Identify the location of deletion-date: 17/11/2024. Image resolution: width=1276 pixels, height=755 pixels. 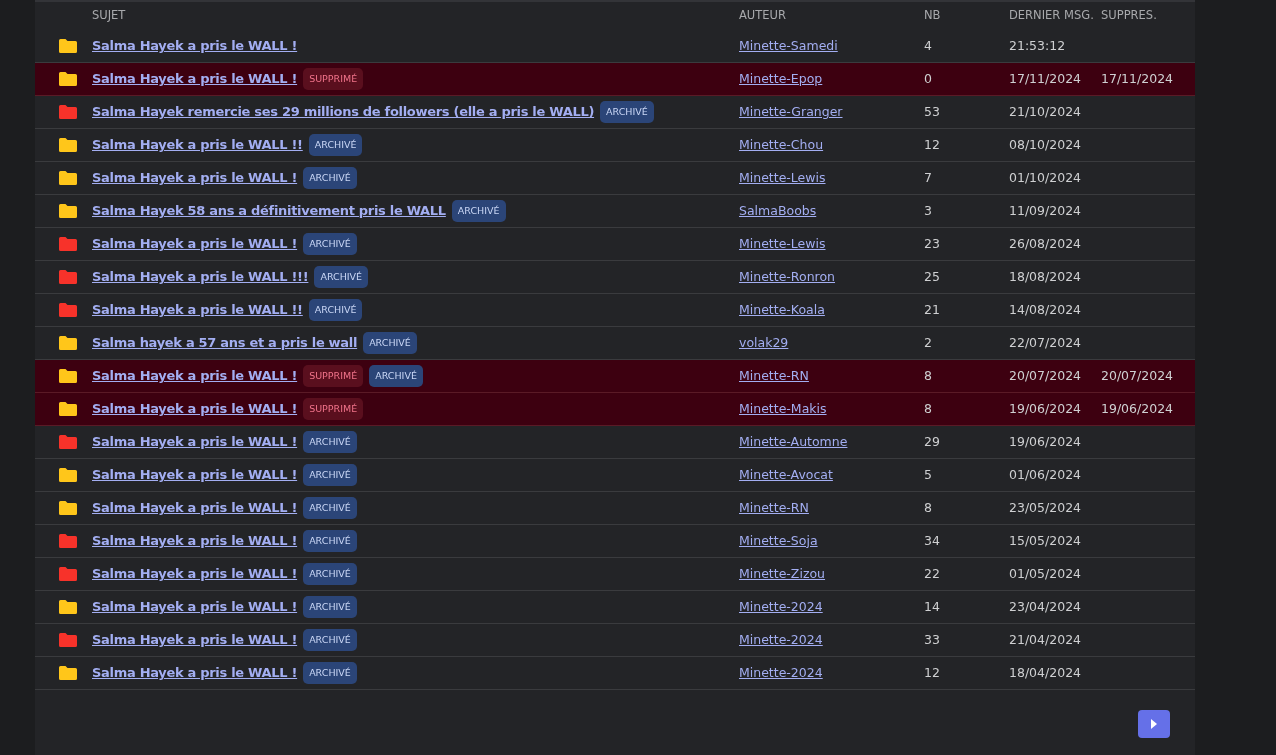
(1137, 78).